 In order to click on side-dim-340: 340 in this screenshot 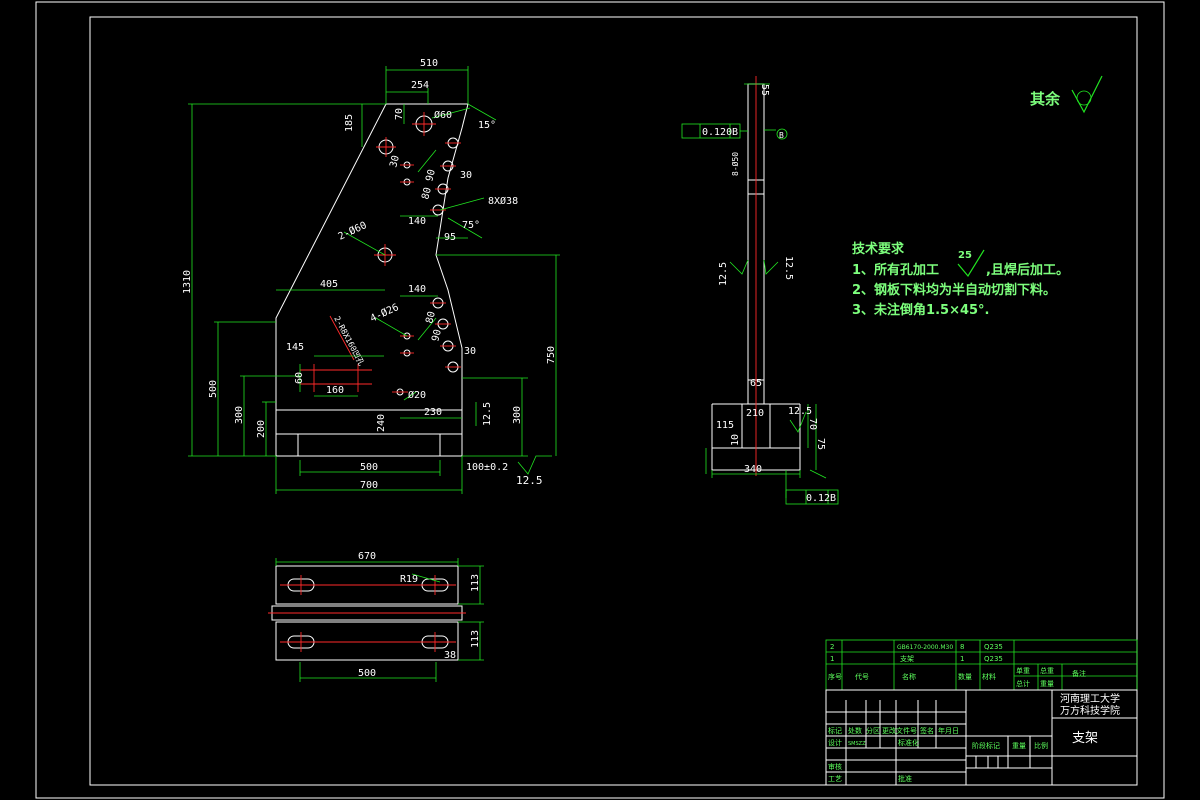, I will do `click(753, 469)`.